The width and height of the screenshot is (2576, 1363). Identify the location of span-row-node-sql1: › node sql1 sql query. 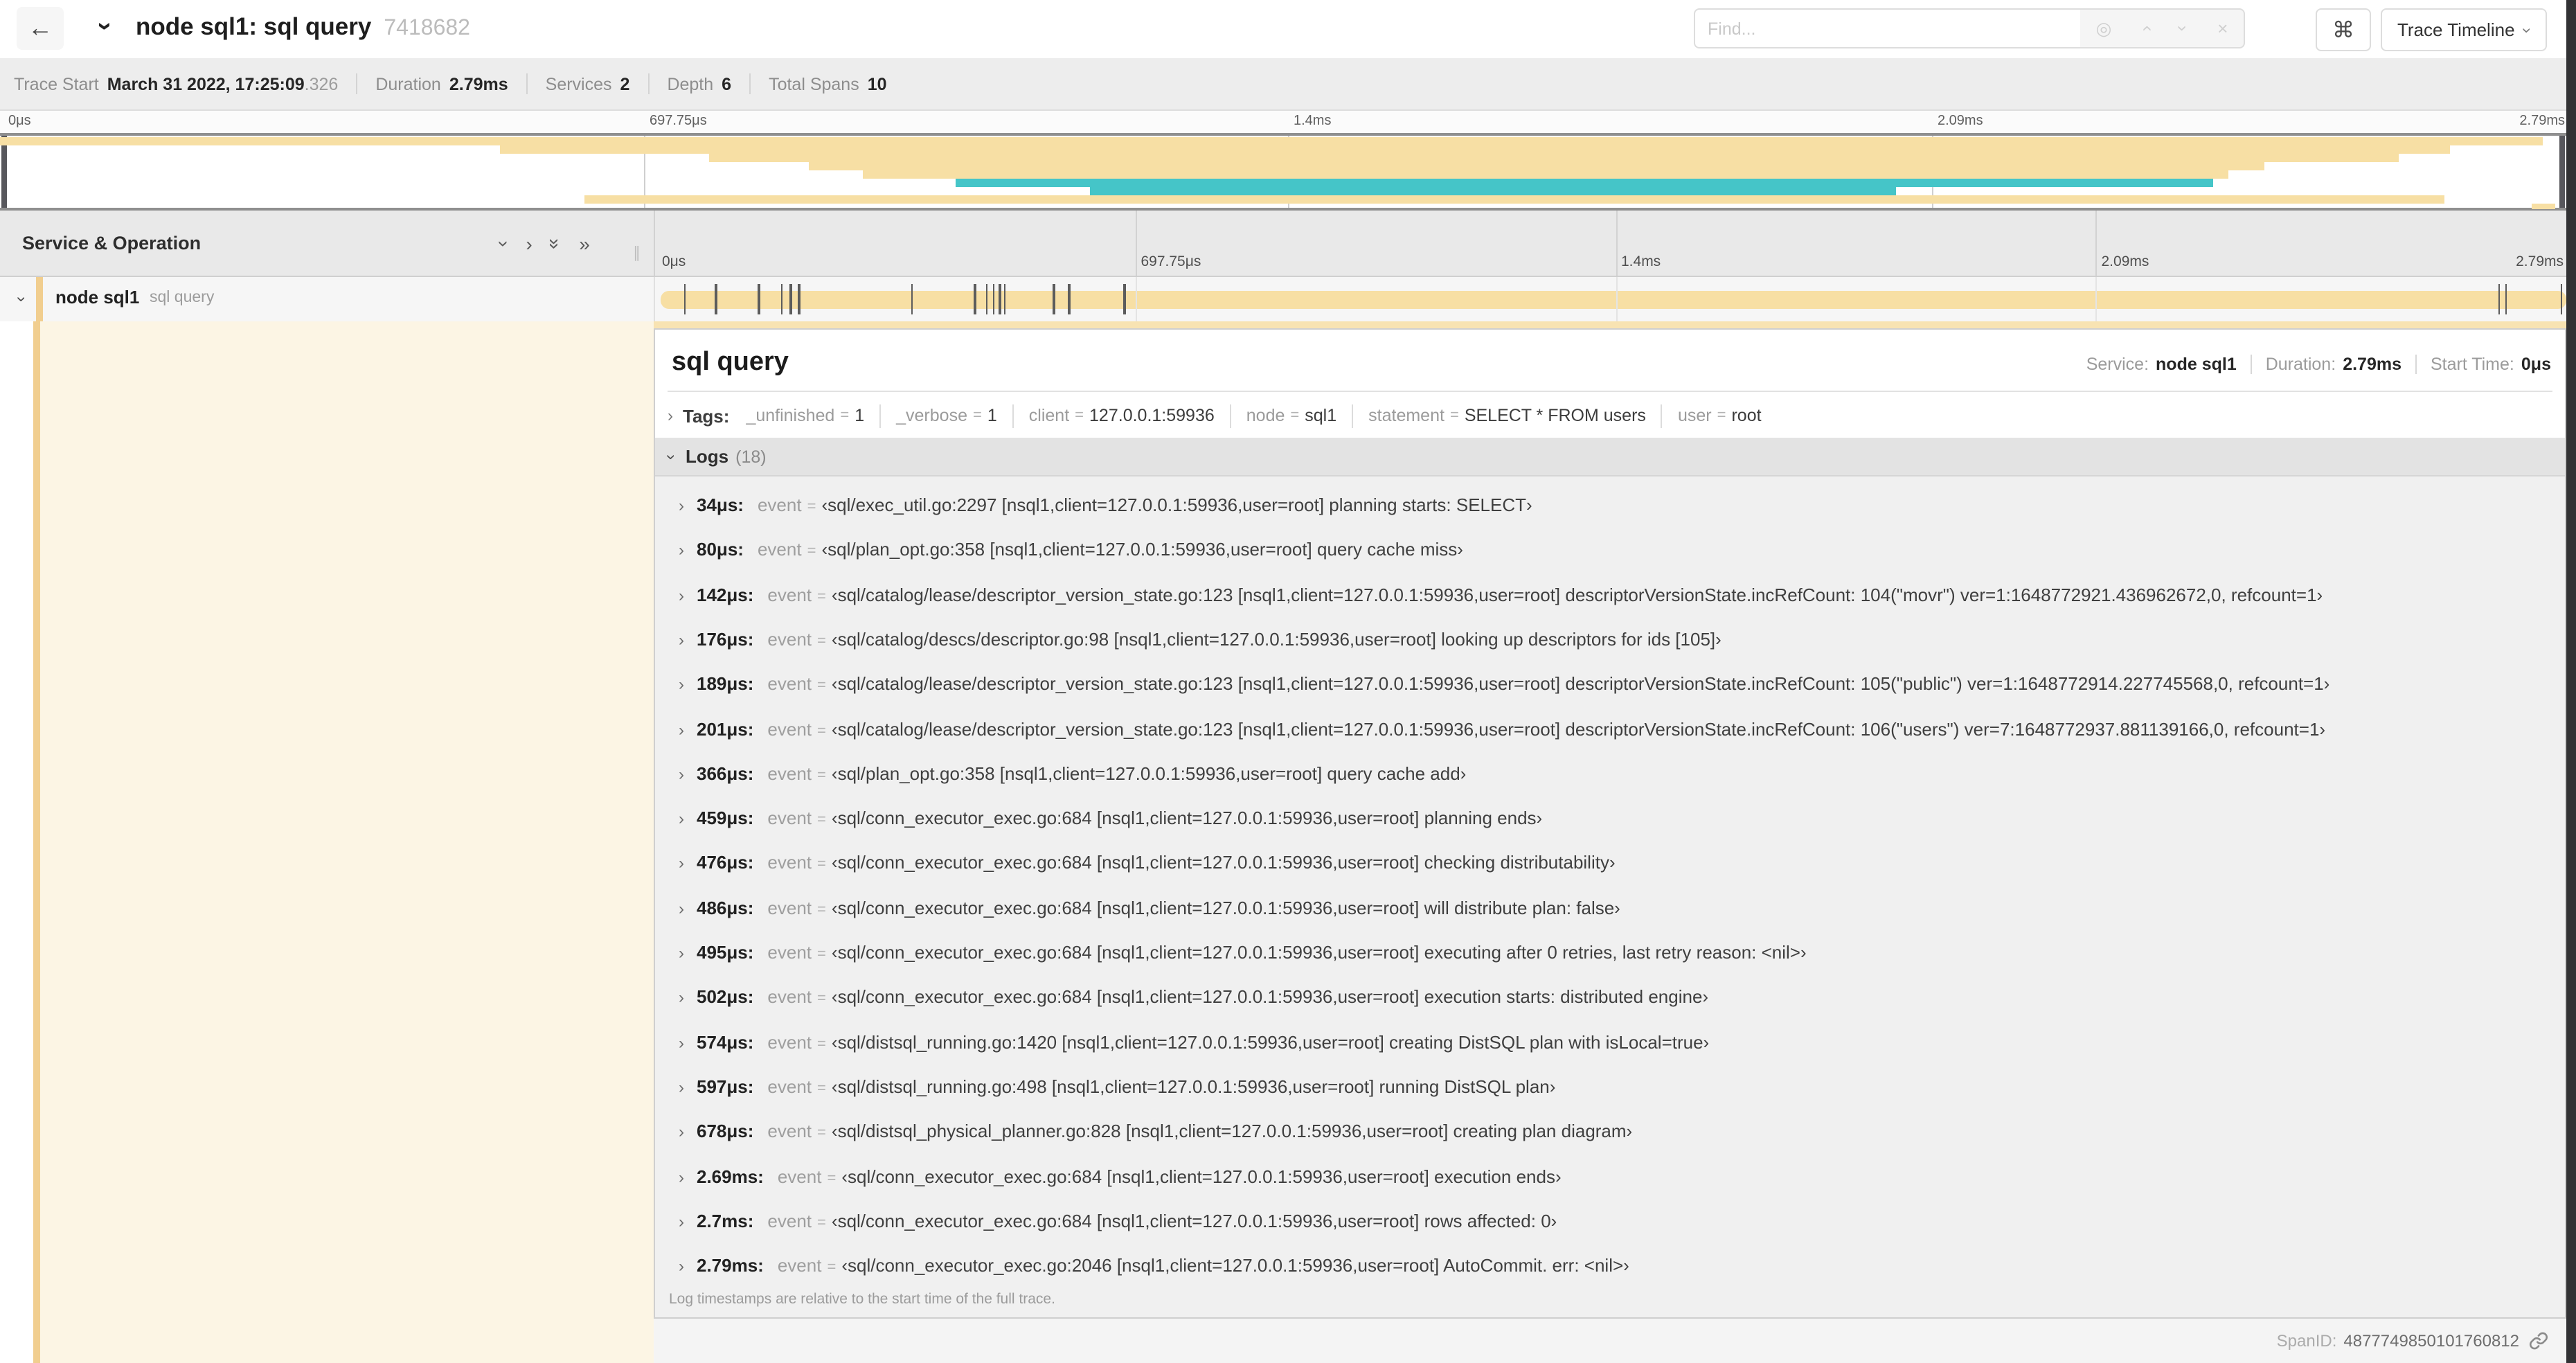
(1288, 299).